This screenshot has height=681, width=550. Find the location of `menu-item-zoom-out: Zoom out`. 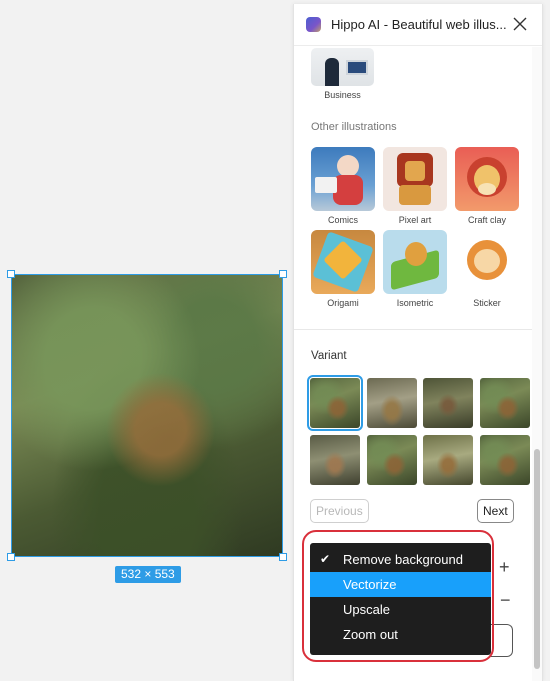

menu-item-zoom-out: Zoom out is located at coordinates (400, 634).